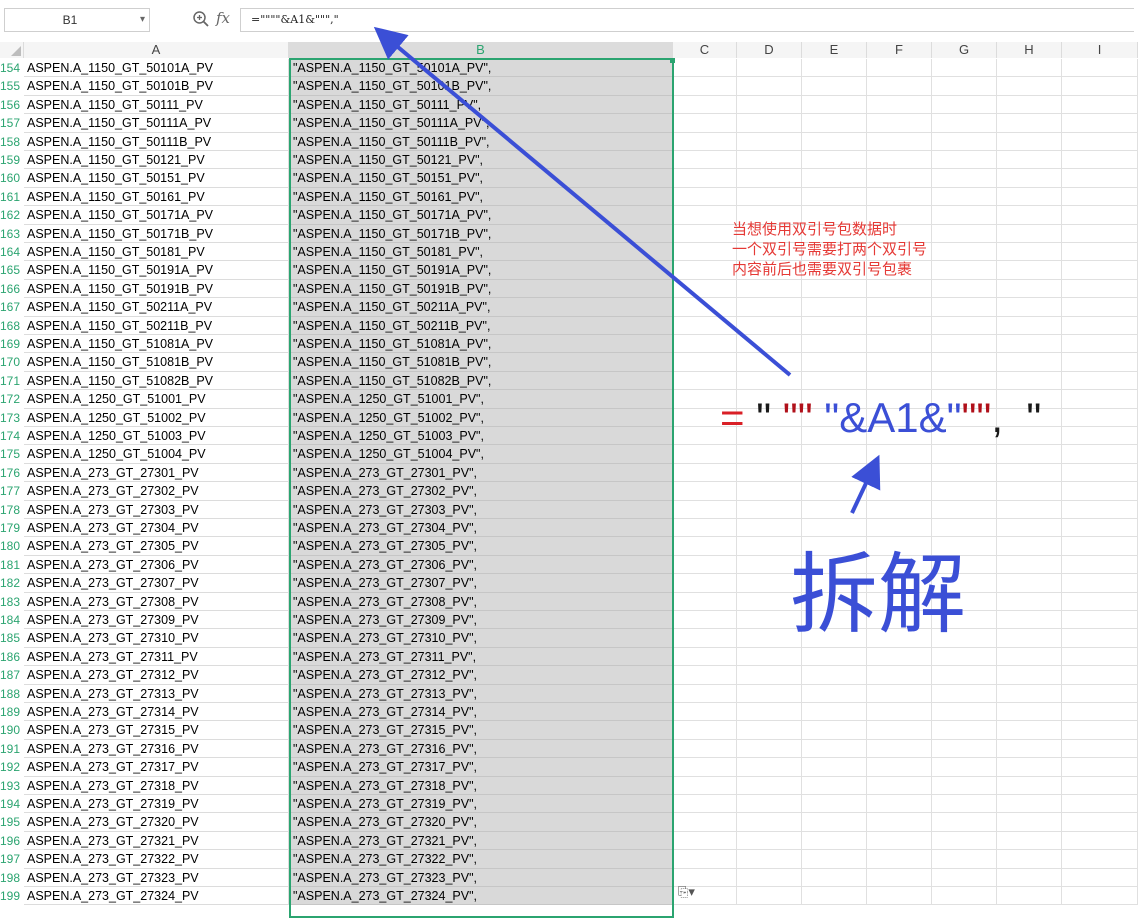 The image size is (1138, 918). I want to click on row-number: 182, so click(11, 583).